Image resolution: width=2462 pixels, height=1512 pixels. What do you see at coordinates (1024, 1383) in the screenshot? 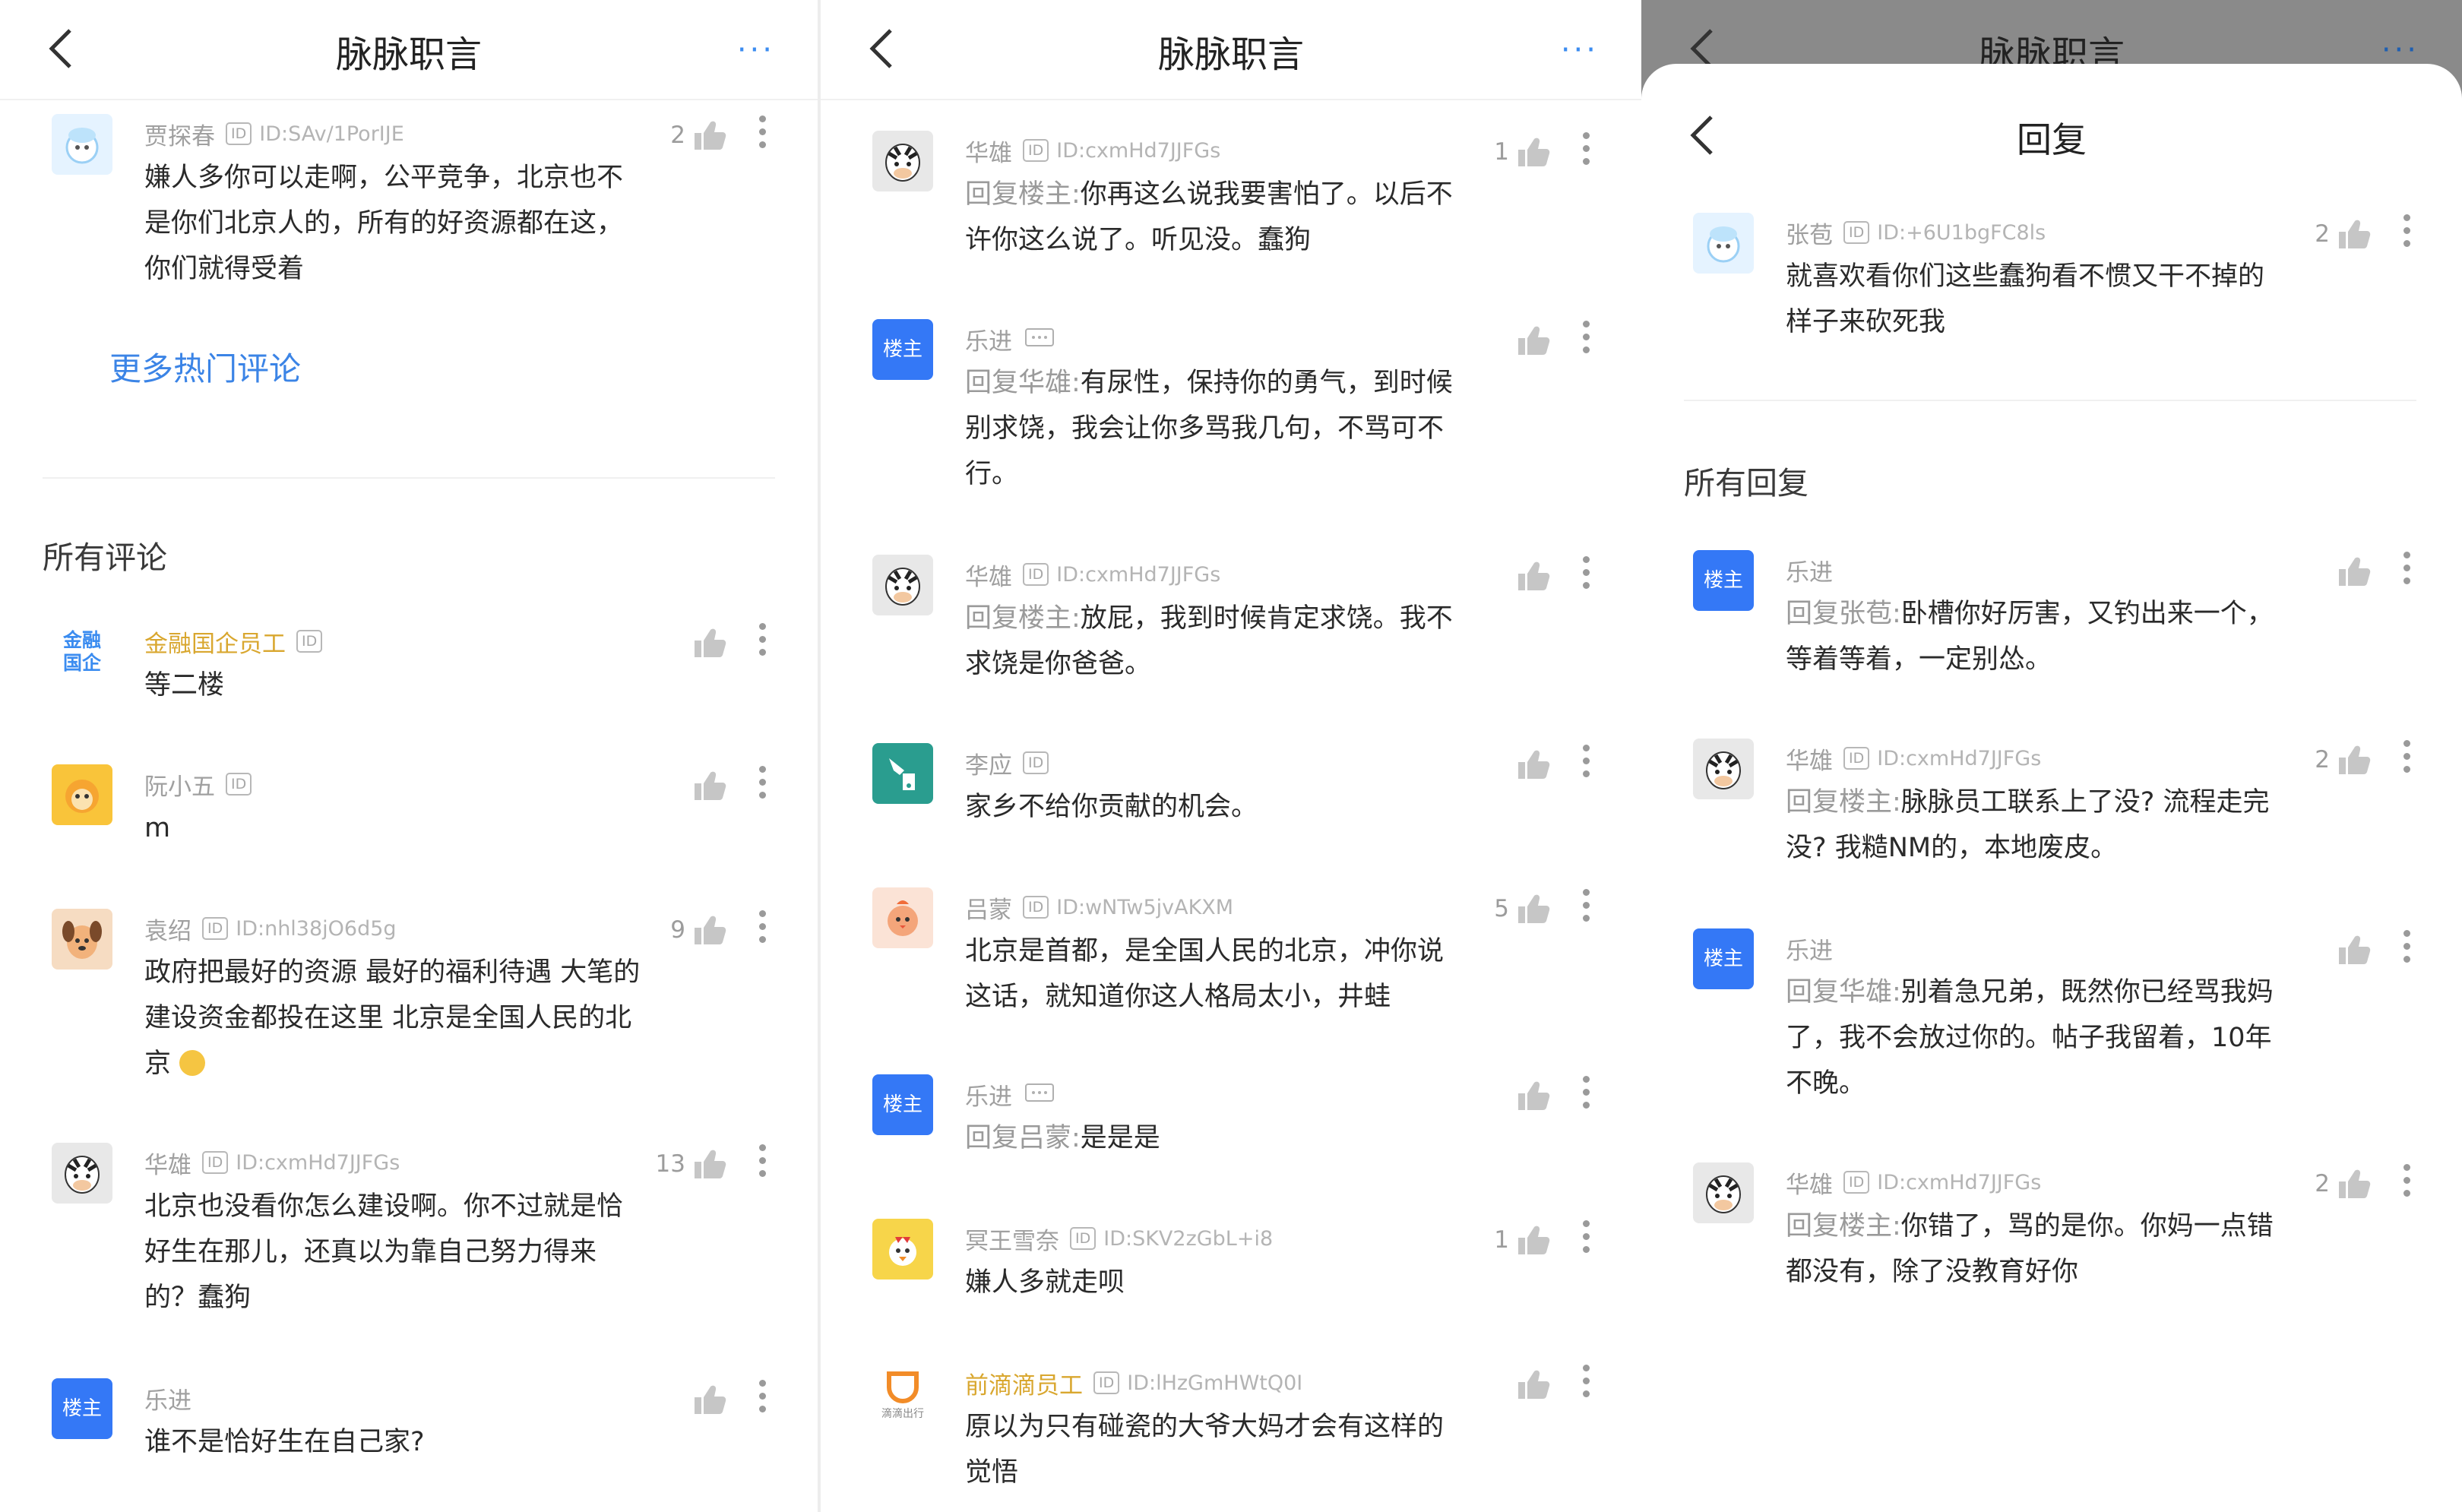
I see `author-name: 前滴滴员工` at bounding box center [1024, 1383].